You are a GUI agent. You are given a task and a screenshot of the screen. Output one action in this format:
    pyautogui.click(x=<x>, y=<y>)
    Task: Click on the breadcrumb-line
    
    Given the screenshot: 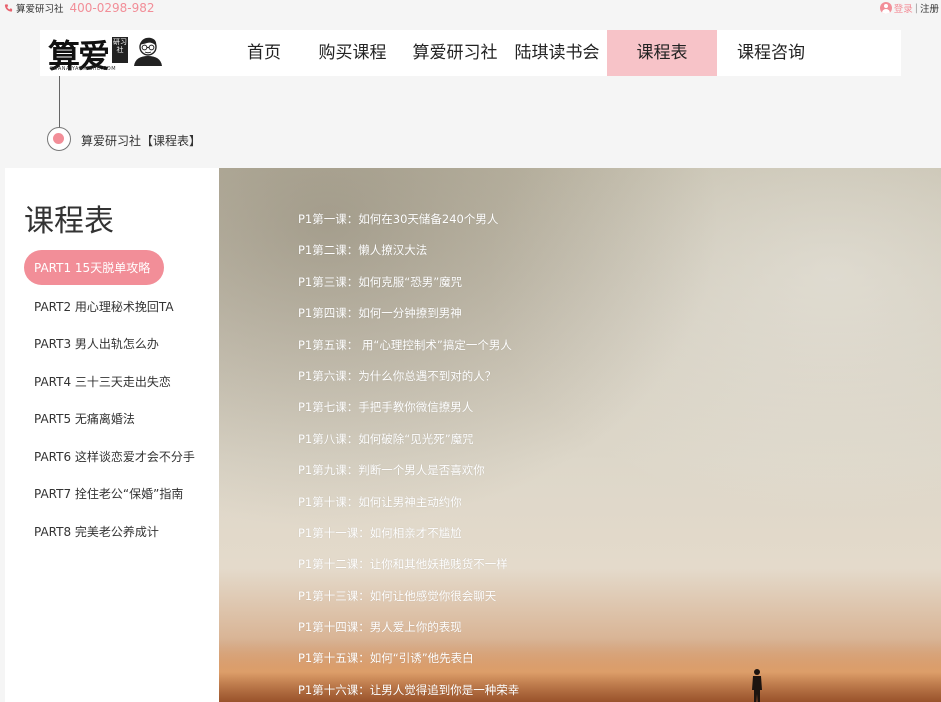 What is the action you would take?
    pyautogui.click(x=59, y=102)
    